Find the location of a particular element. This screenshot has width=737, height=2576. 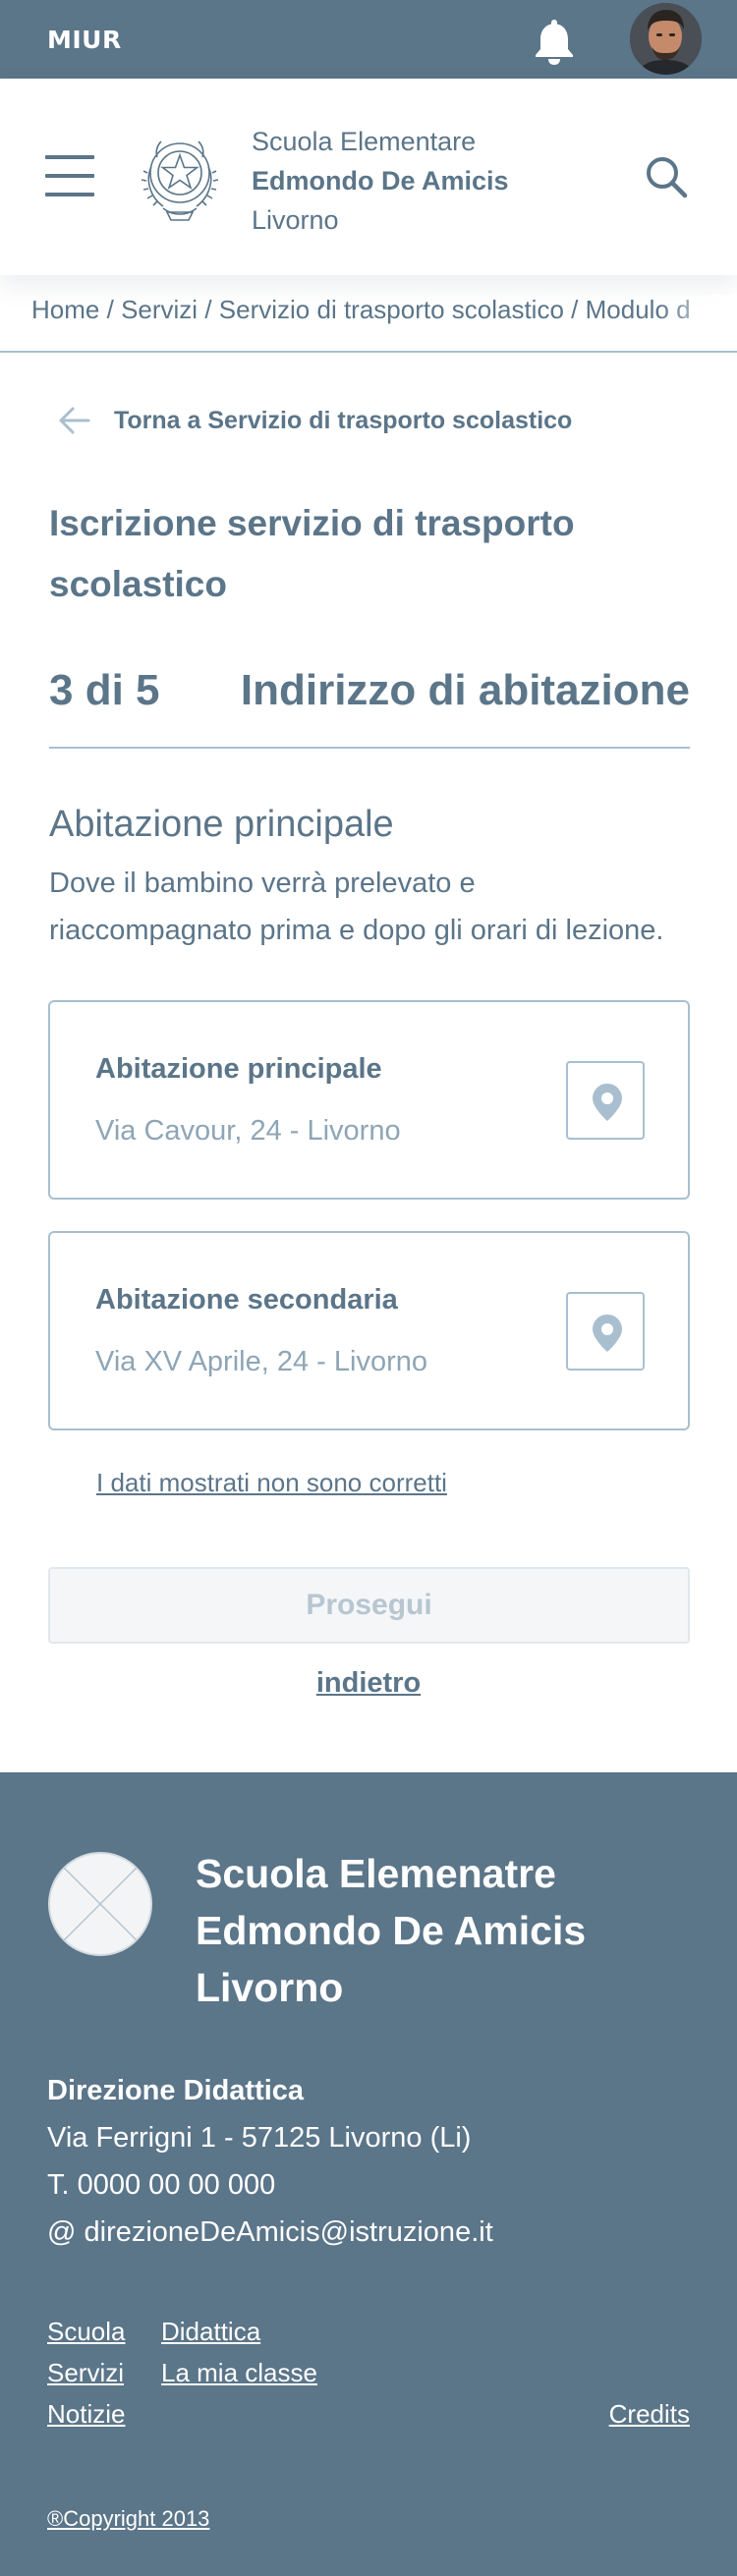

back-to-service-link: Torna a Servizio di trasporto scolastico is located at coordinates (314, 420).